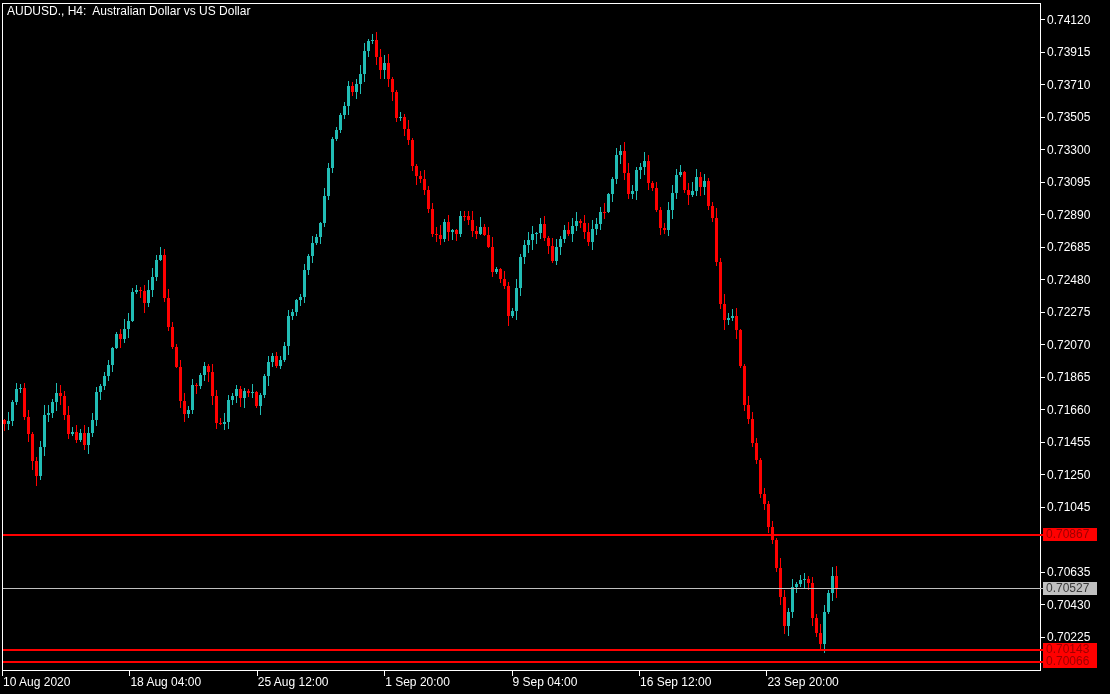 This screenshot has width=1110, height=694. Describe the element at coordinates (1069, 149) in the screenshot. I see `price-scale-label: 0.73300` at that location.